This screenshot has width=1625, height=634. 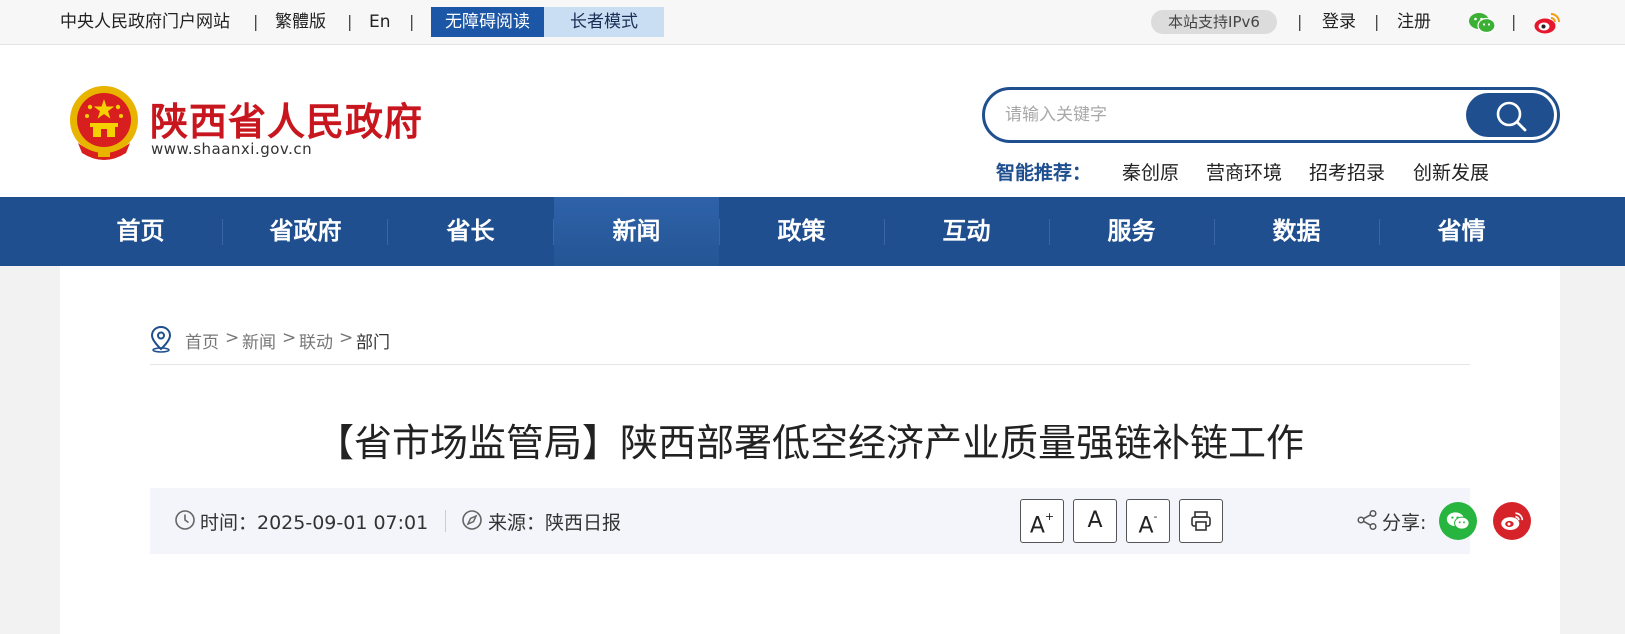 I want to click on recommend-label: 智能推荐：, so click(x=1044, y=173).